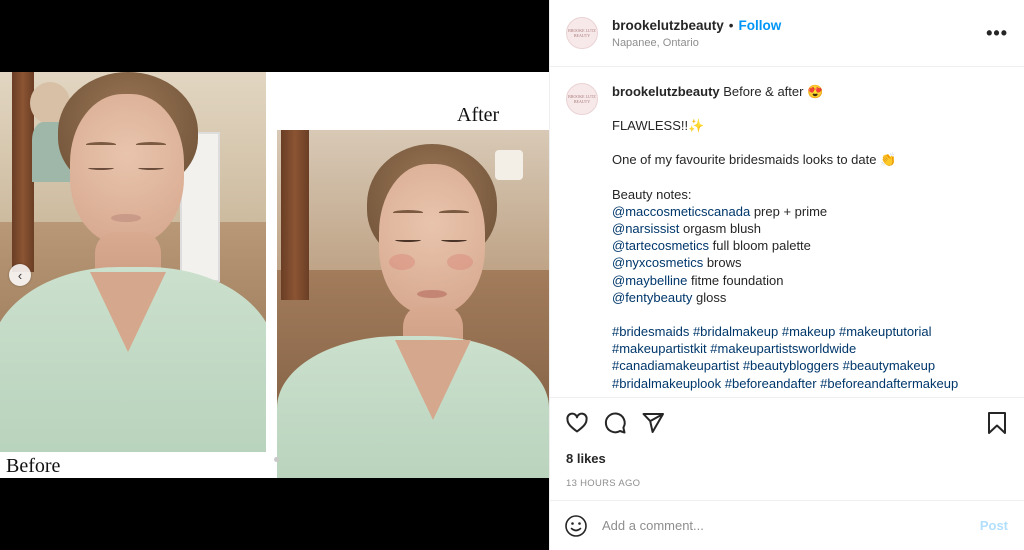  I want to click on beauty-note-text: fitme foundation, so click(735, 280).